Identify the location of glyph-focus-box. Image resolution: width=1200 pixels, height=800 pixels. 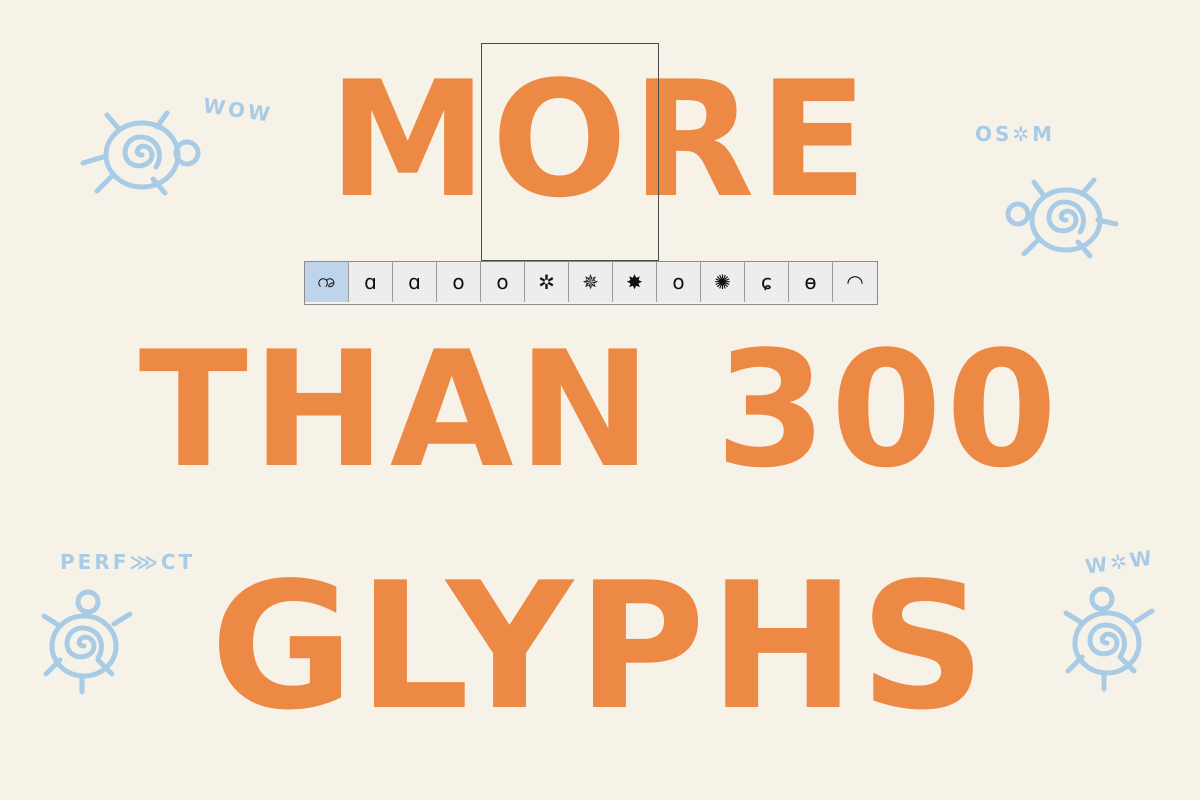
(570, 152).